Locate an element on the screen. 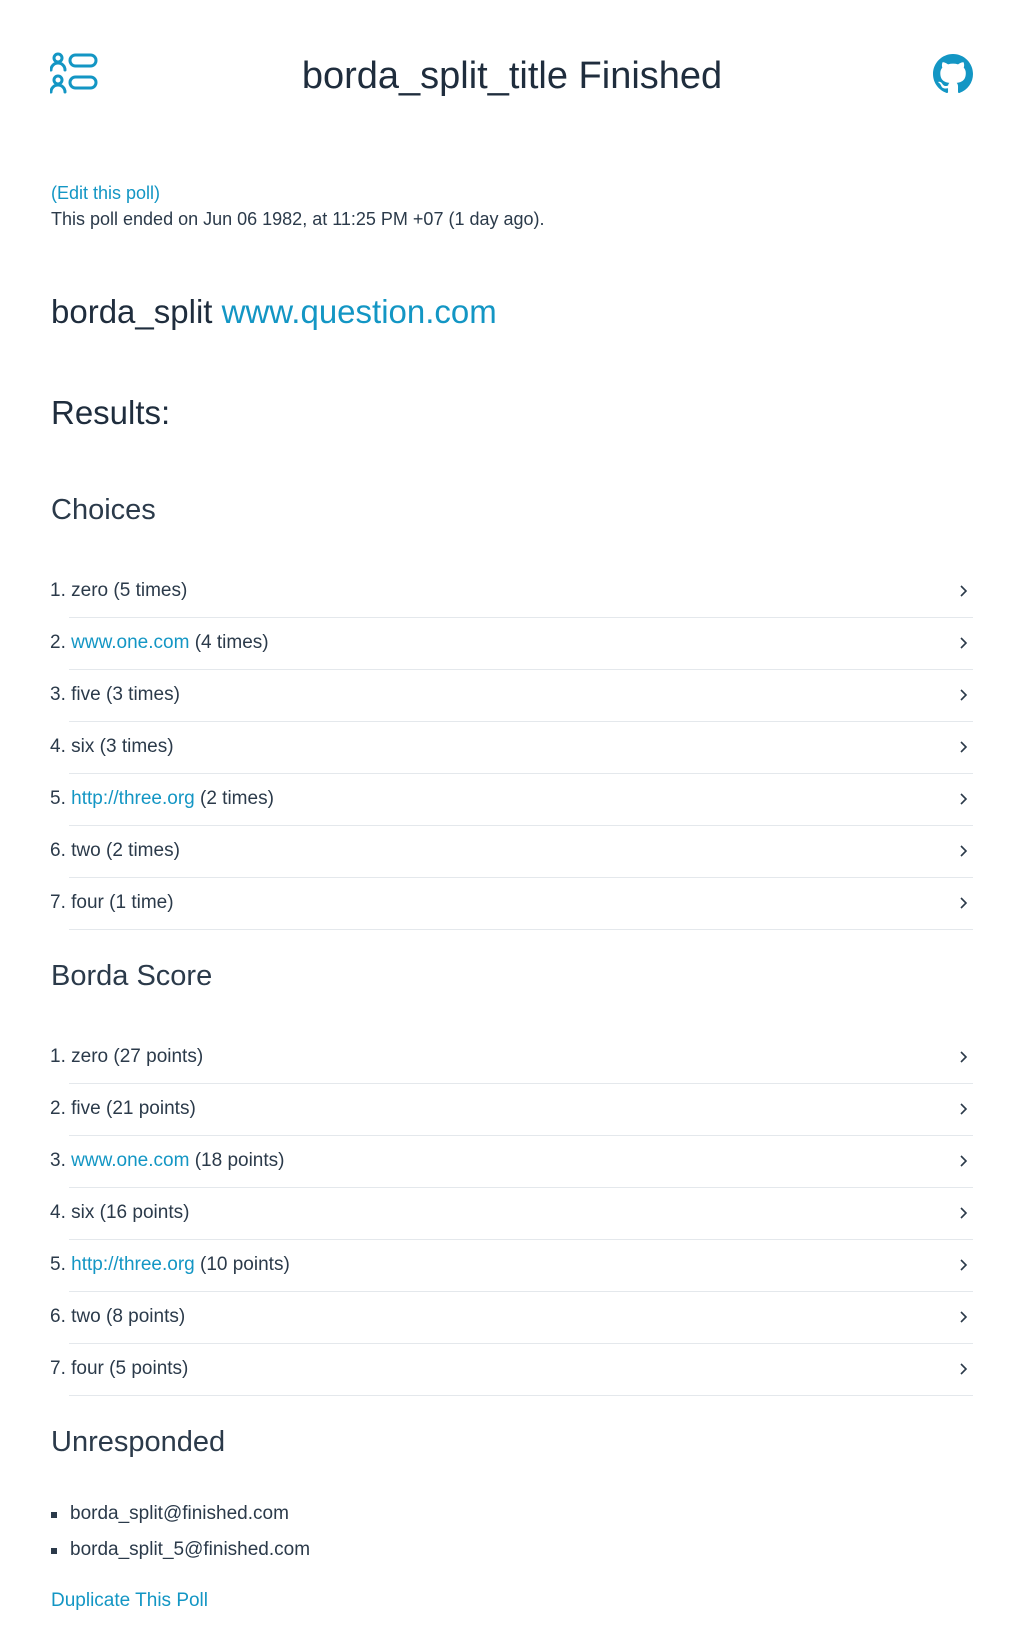 This screenshot has width=1024, height=1647. result-count: (4 times) is located at coordinates (231, 642).